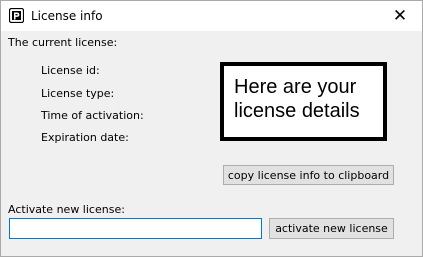 The height and width of the screenshot is (257, 423). I want to click on license-id-label: License id:, so click(70, 70).